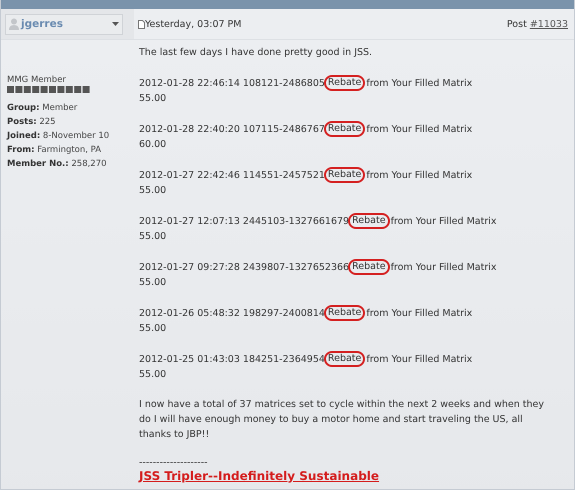 The width and height of the screenshot is (575, 490). Describe the element at coordinates (516, 24) in the screenshot. I see `post-label: Post` at that location.